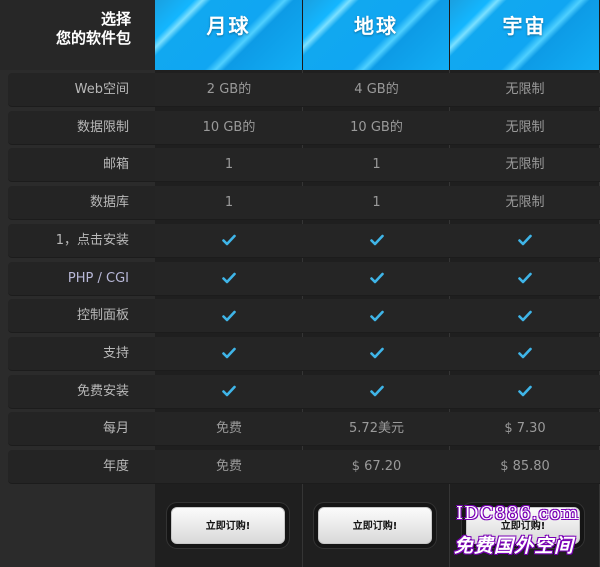 This screenshot has height=567, width=600. I want to click on feature-row: PHP / CGI, so click(300, 279).